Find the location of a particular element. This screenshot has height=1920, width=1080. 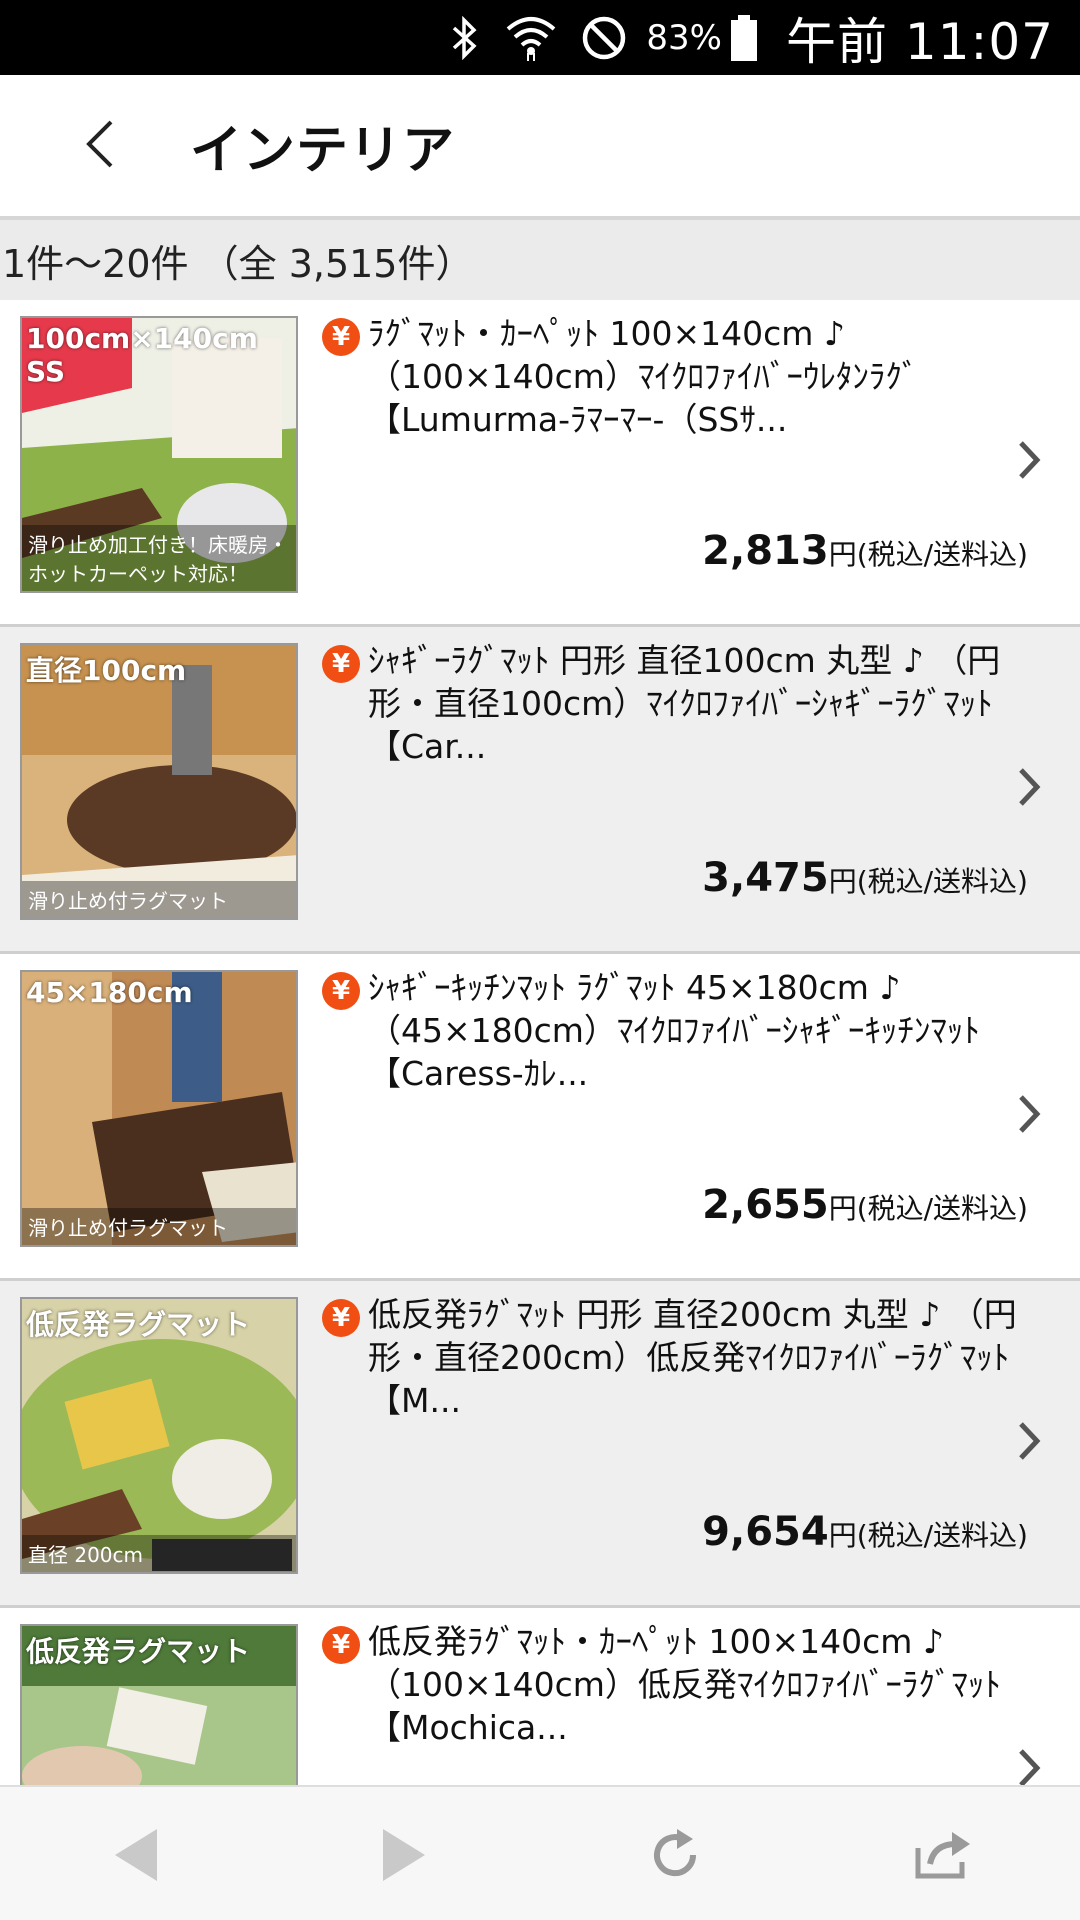

thumbnail-caption: 滑り止め加工付き！床暖房・ホットカーペット対応！ is located at coordinates (159, 558).